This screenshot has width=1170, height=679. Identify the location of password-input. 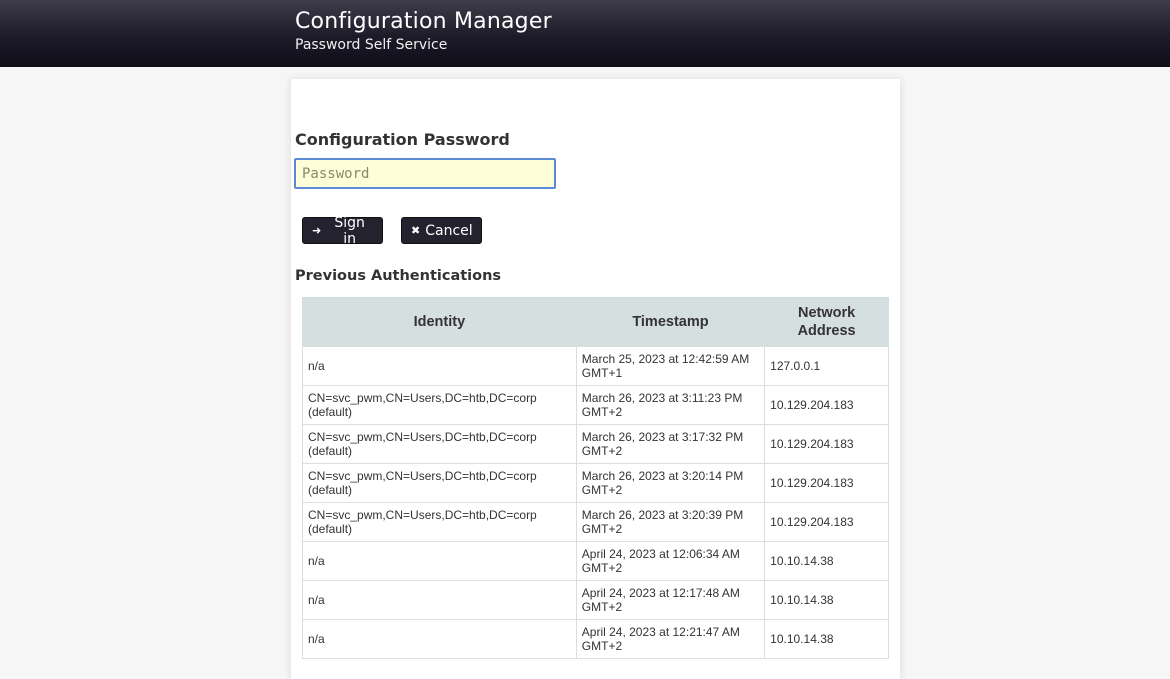
(425, 173).